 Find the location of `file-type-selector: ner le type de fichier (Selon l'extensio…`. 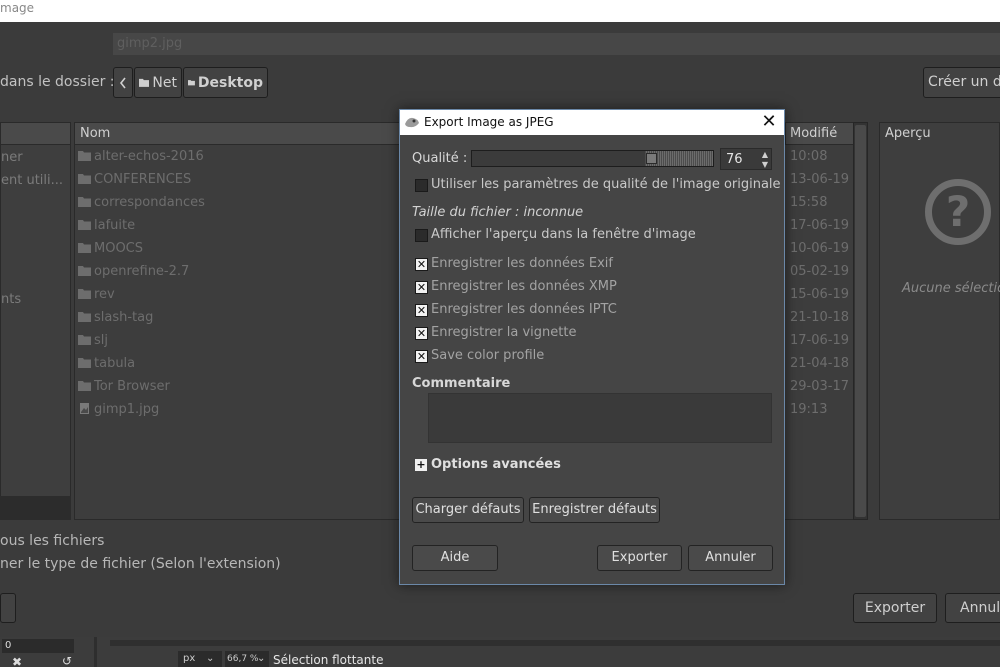

file-type-selector: ner le type de fichier (Selon l'extensio… is located at coordinates (140, 564).